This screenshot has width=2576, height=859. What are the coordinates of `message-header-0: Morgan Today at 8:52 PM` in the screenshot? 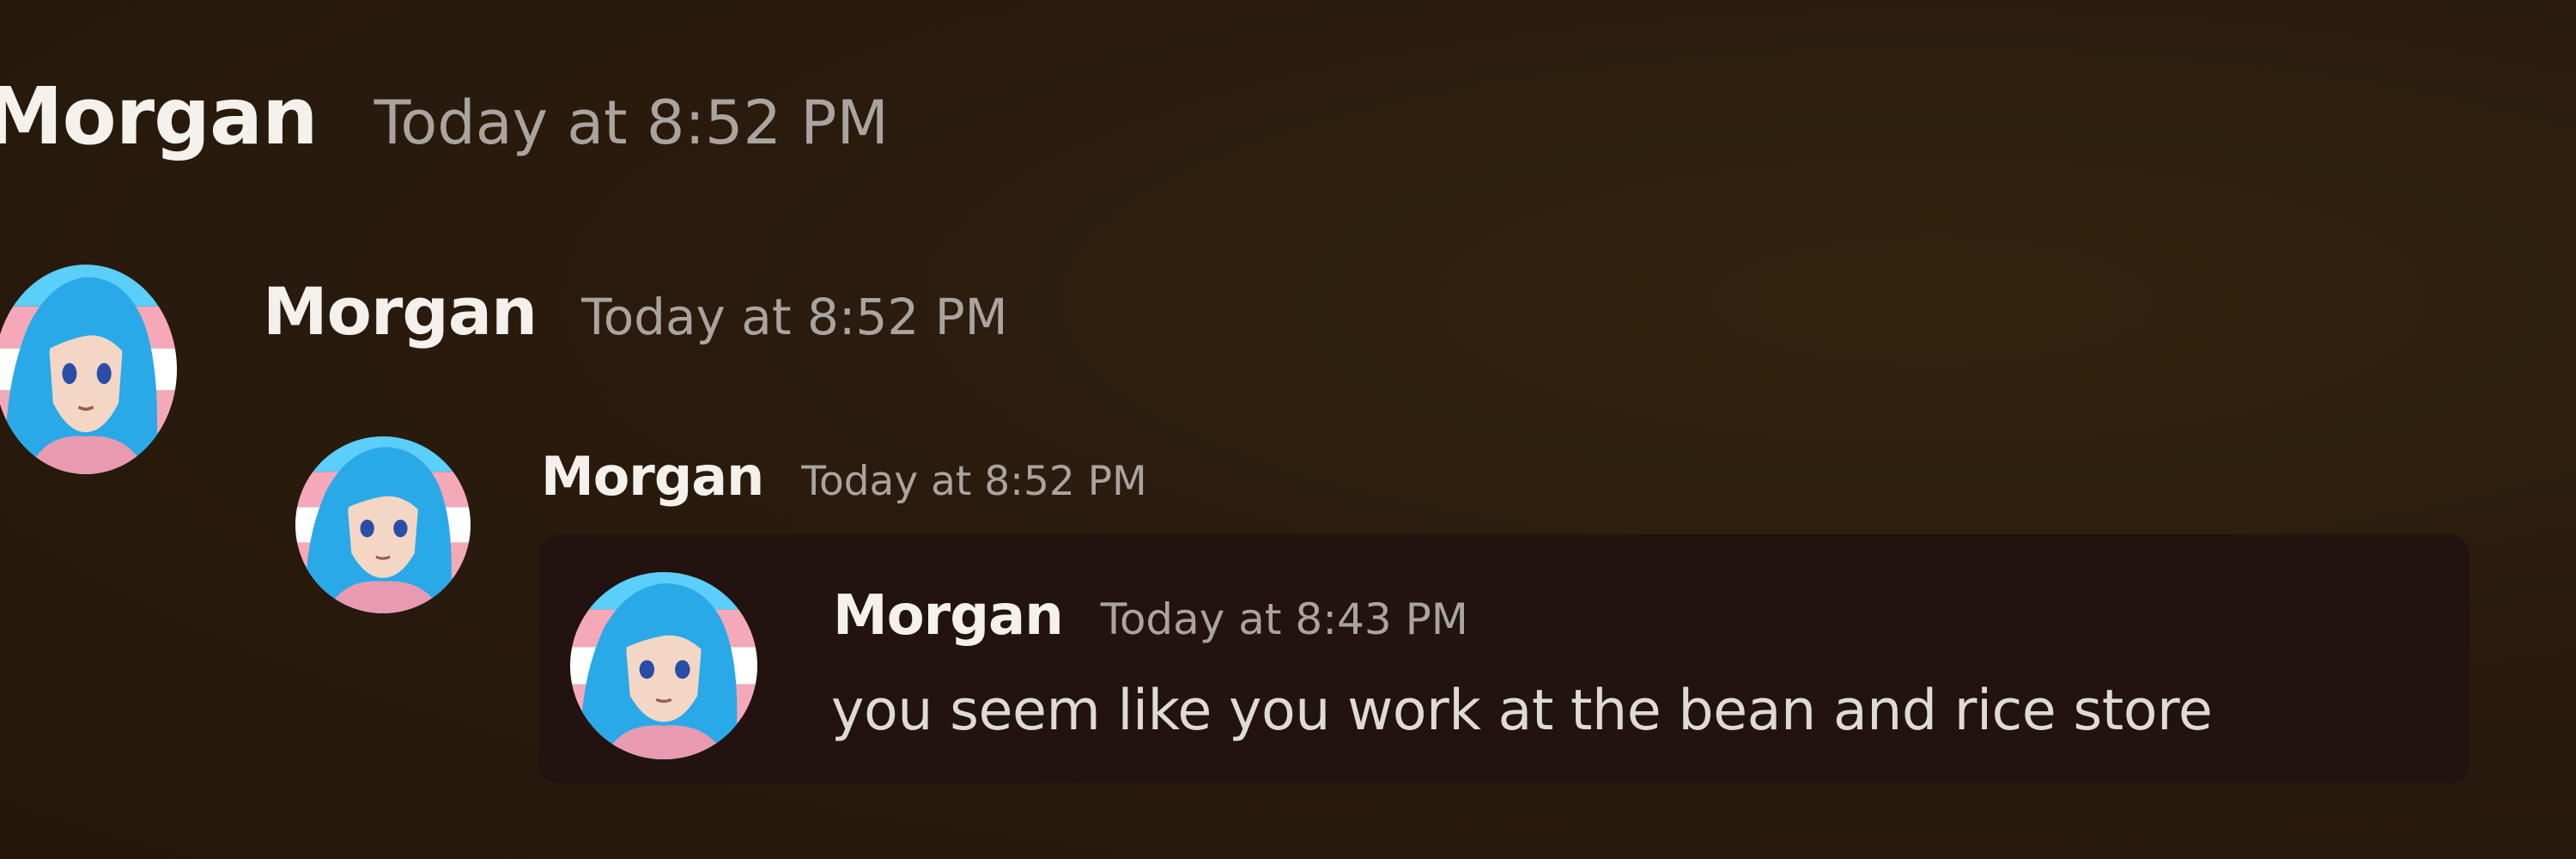 It's located at (444, 116).